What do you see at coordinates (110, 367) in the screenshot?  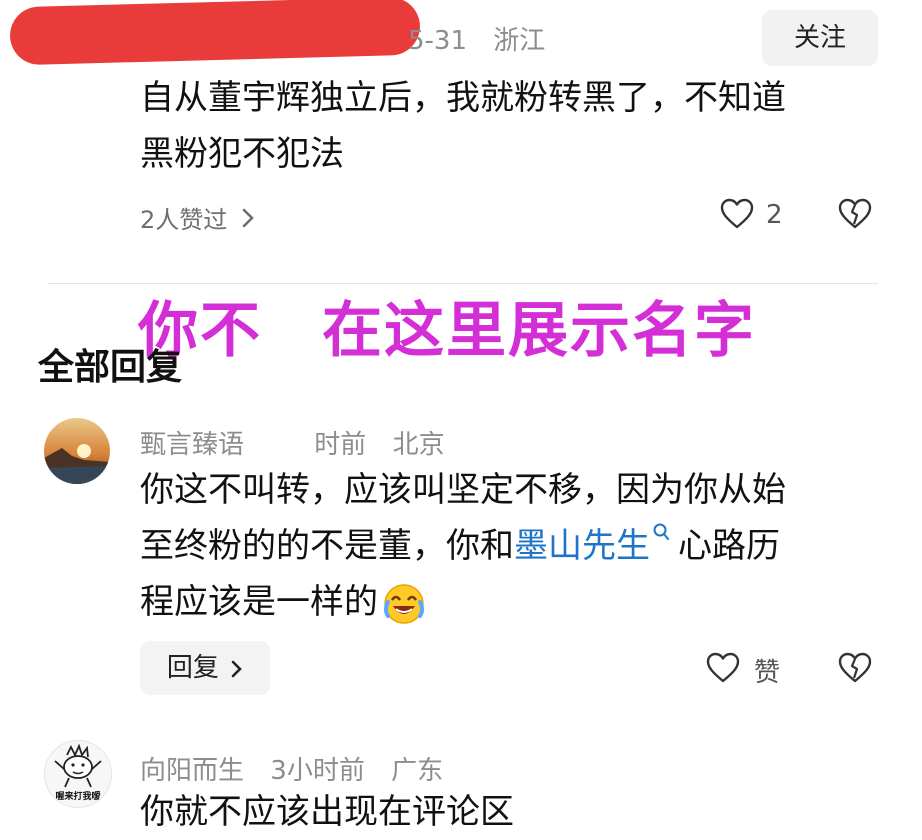 I see `section-title: 全部回复` at bounding box center [110, 367].